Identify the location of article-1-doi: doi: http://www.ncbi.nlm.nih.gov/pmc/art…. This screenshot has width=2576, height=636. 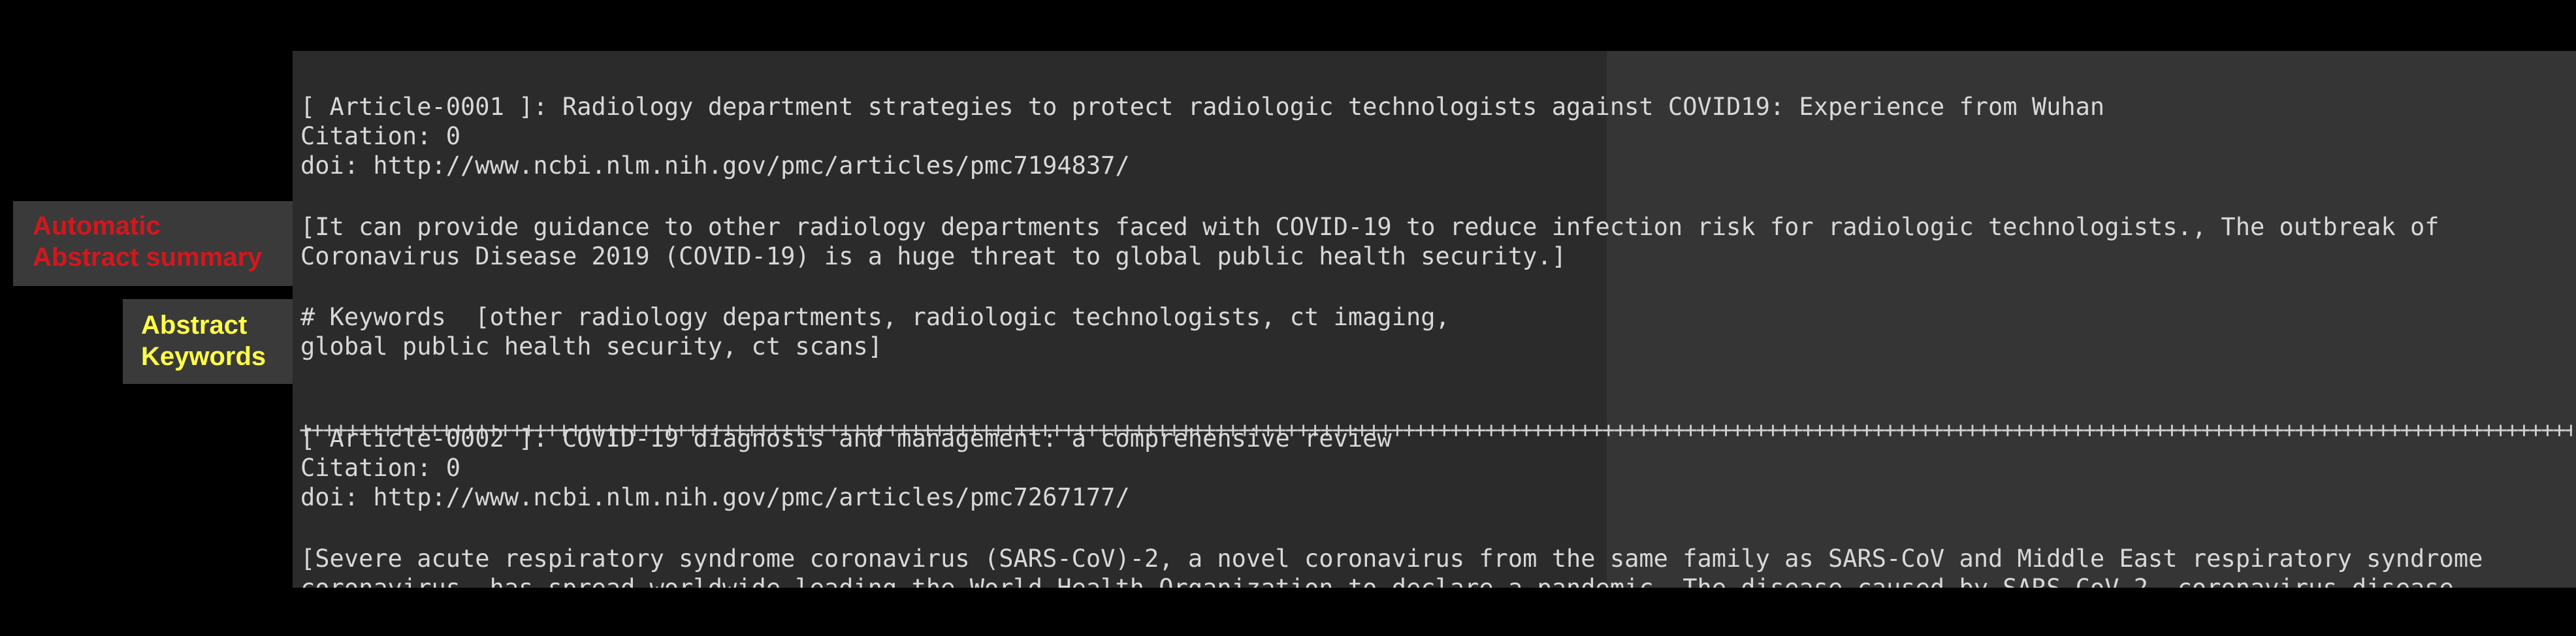
(715, 165).